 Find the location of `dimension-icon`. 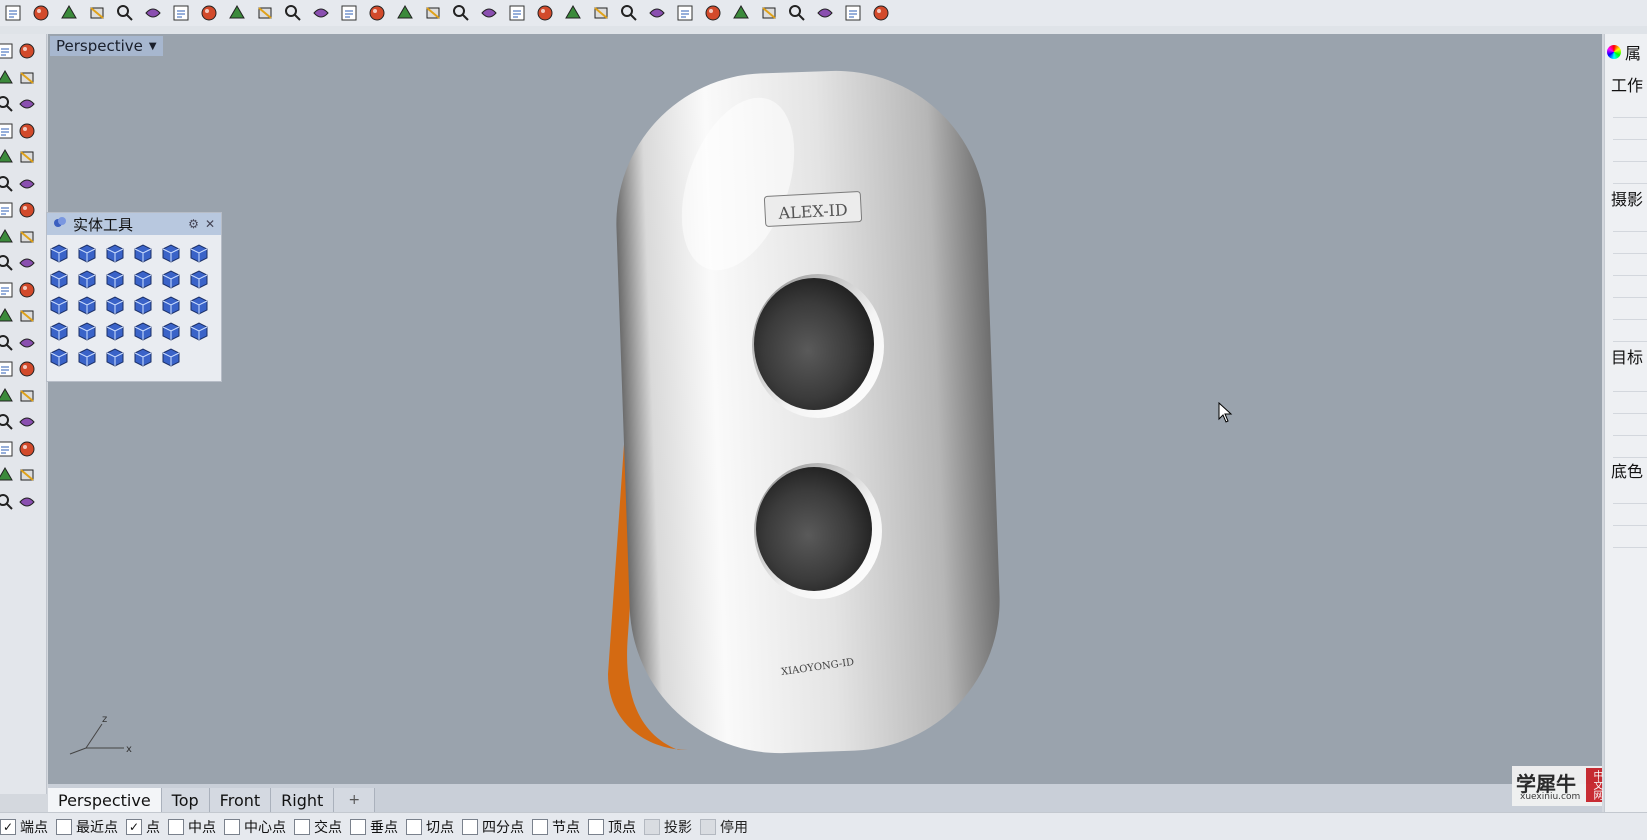

dimension-icon is located at coordinates (853, 13).